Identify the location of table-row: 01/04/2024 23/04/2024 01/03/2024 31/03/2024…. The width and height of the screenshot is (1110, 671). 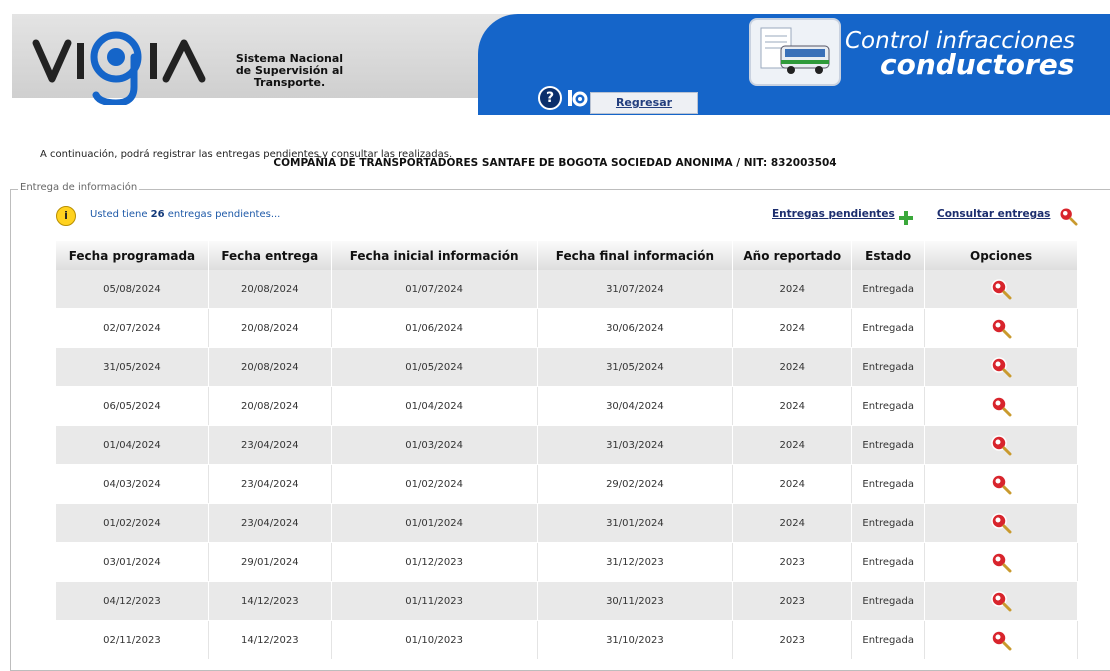
(567, 445).